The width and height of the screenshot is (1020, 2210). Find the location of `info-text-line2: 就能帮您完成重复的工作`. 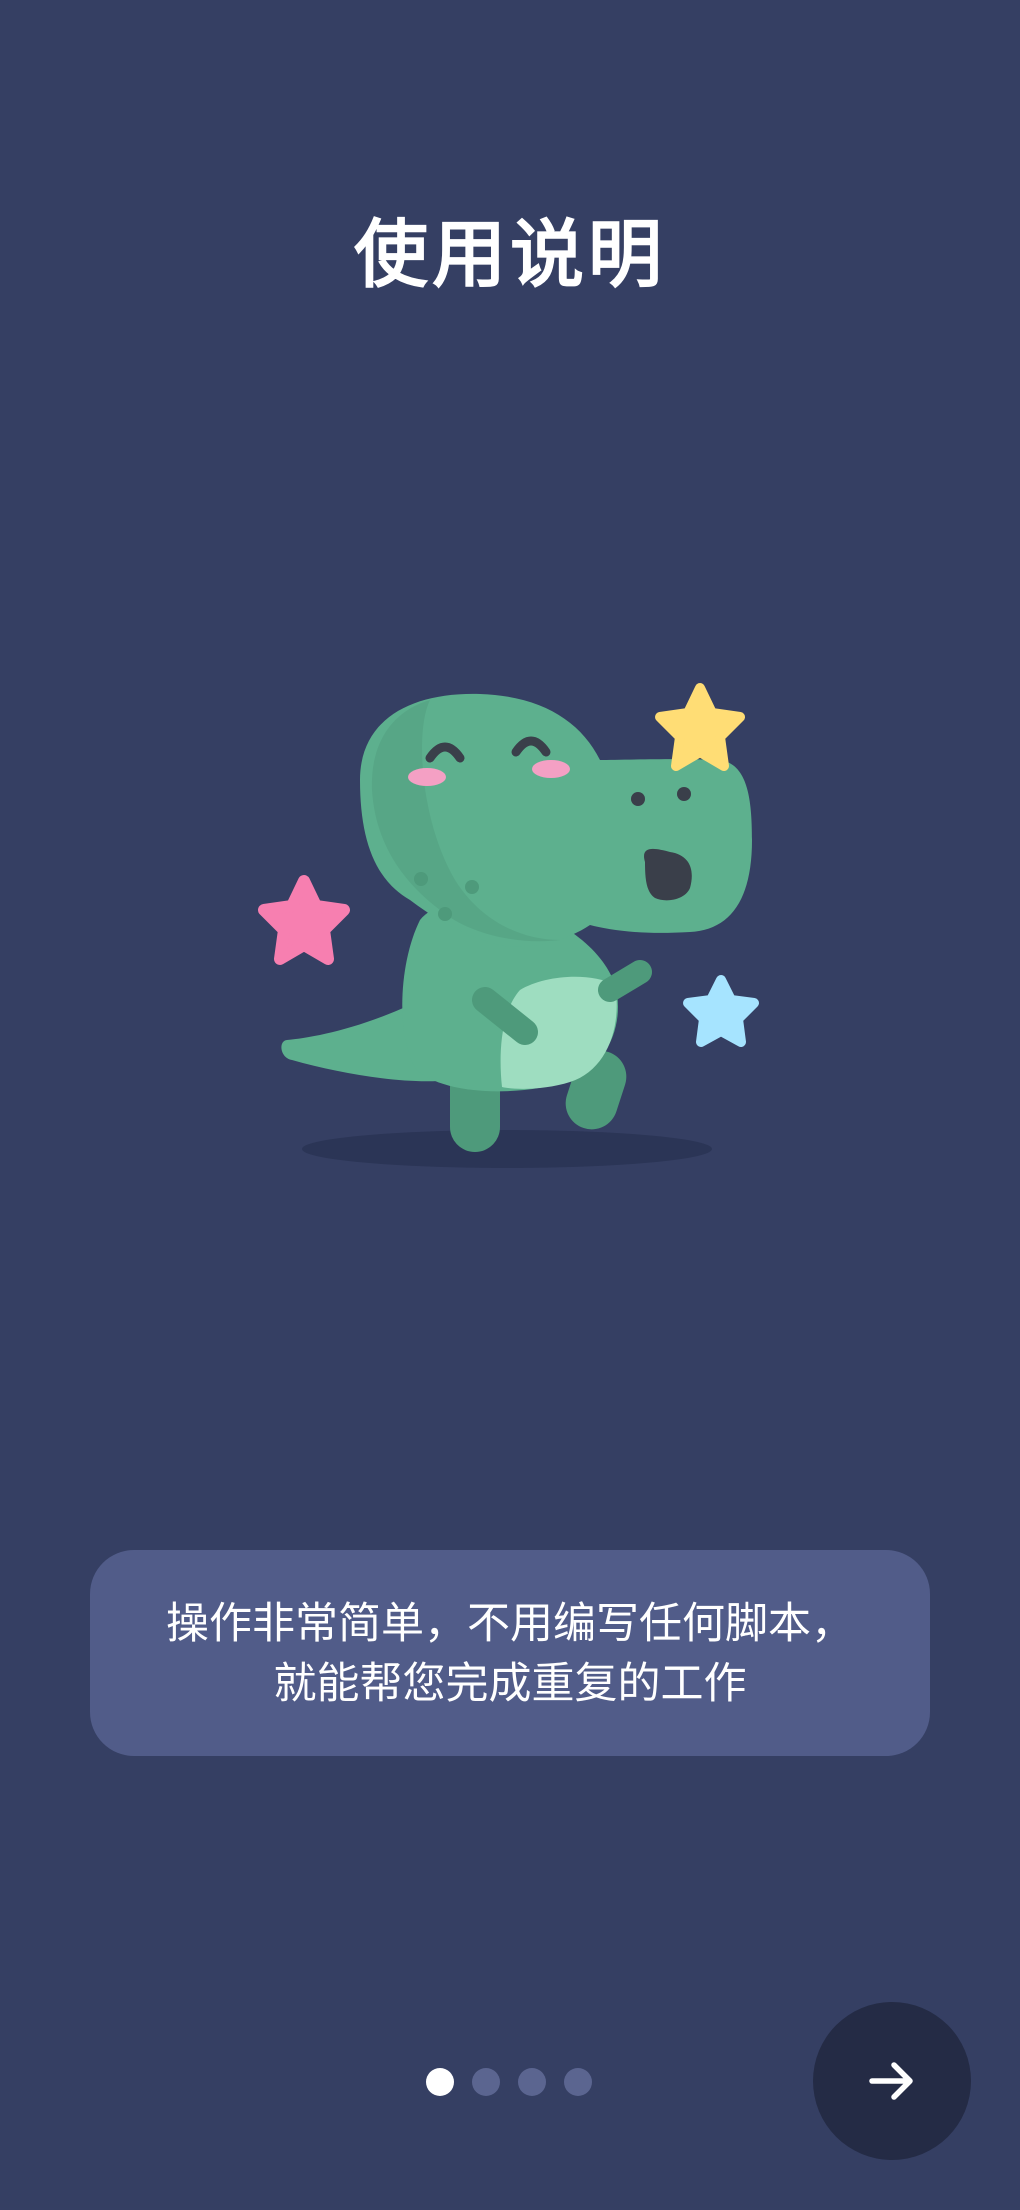

info-text-line2: 就能帮您完成重复的工作 is located at coordinates (510, 1684).